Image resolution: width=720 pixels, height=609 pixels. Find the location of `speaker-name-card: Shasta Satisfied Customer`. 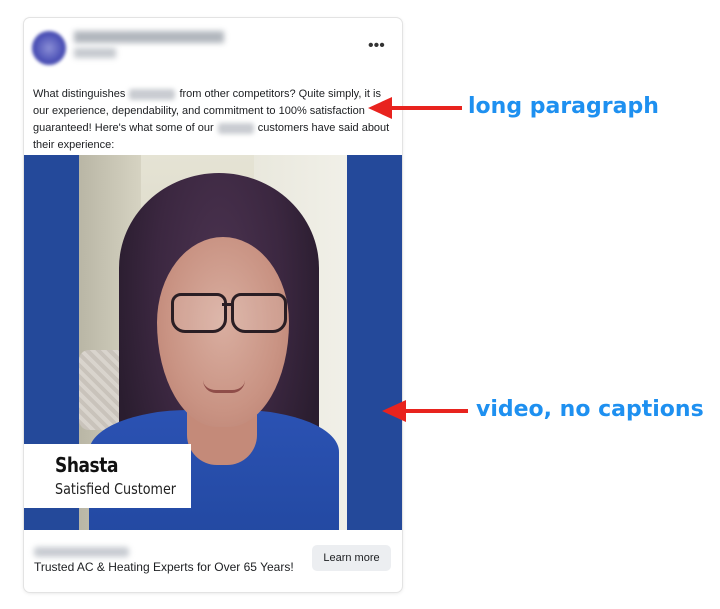

speaker-name-card: Shasta Satisfied Customer is located at coordinates (107, 476).